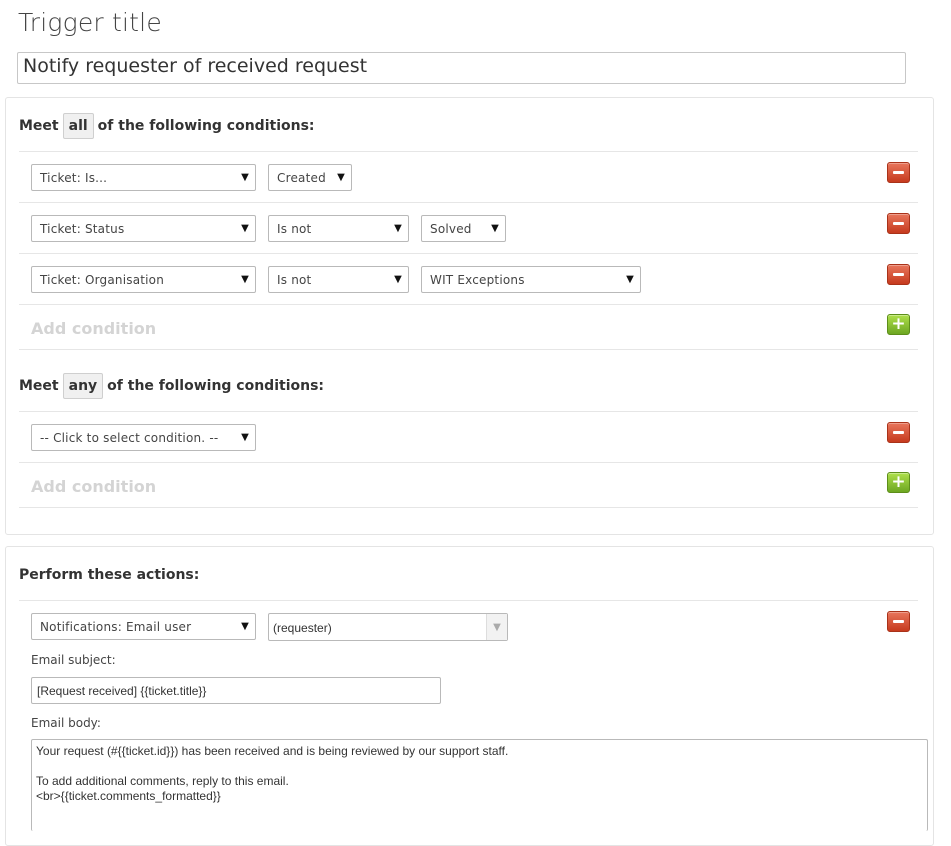  What do you see at coordinates (301, 177) in the screenshot?
I see `select-value: Created` at bounding box center [301, 177].